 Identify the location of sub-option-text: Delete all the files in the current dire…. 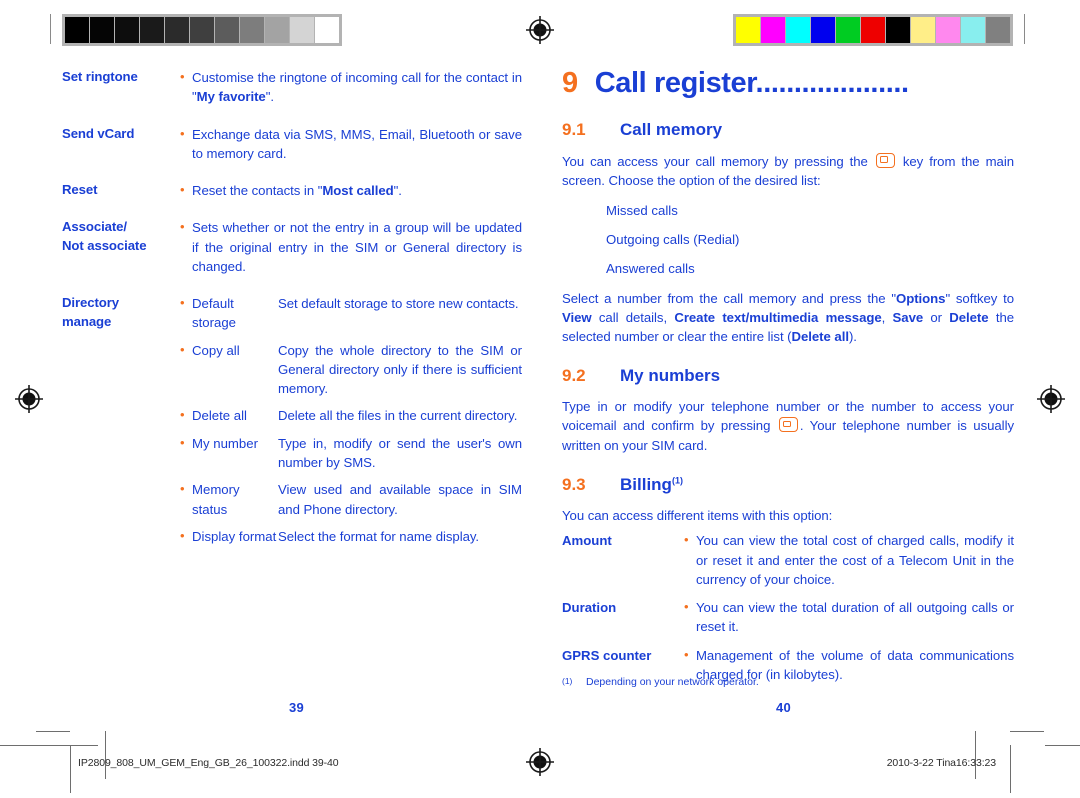
(398, 416).